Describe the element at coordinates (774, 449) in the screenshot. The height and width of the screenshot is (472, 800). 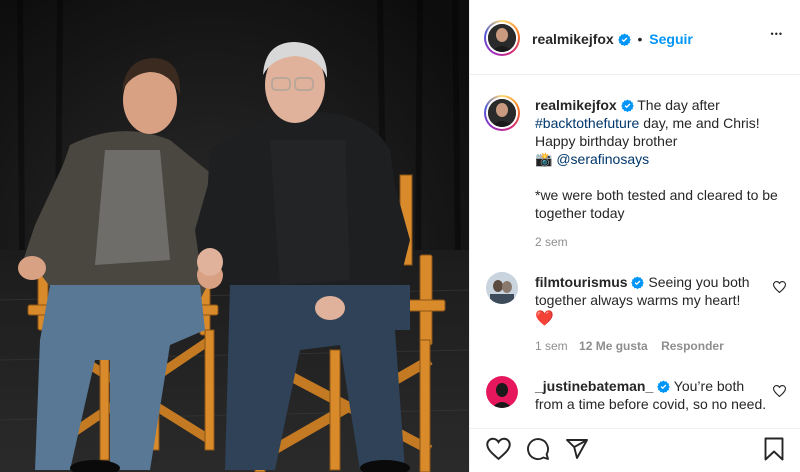
I see `bookmark-icon` at that location.